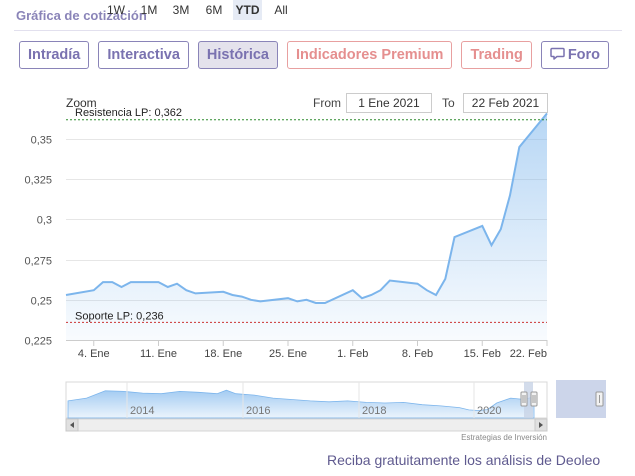  I want to click on x-tick-label: 25. Ene, so click(288, 354).